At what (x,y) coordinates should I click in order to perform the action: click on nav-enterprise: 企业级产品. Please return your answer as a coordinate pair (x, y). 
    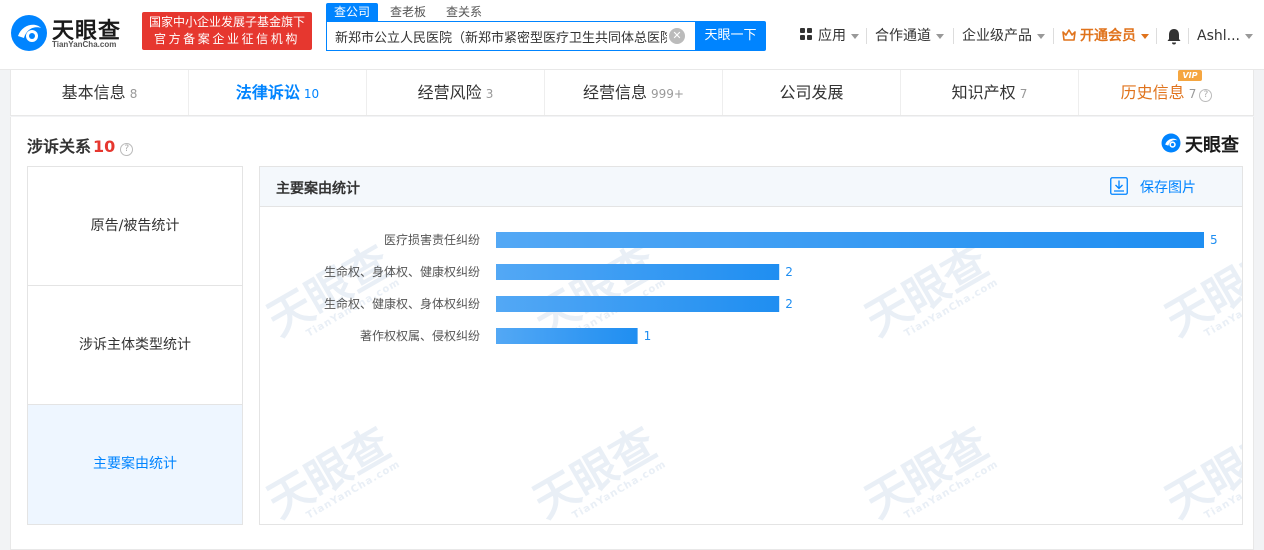
    Looking at the image, I should click on (1003, 36).